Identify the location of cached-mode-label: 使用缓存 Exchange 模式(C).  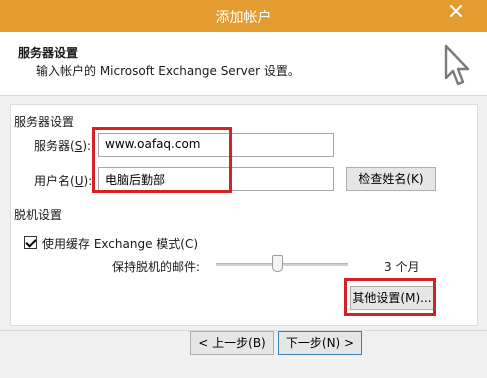
(120, 244).